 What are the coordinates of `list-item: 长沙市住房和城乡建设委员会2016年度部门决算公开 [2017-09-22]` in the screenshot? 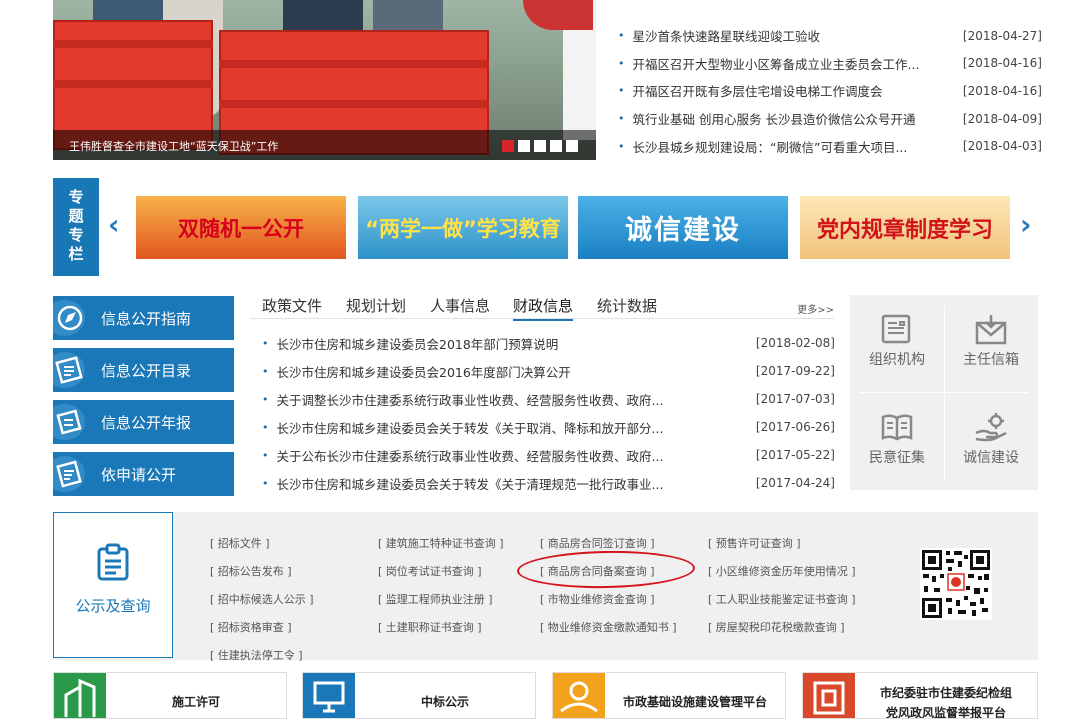 It's located at (546, 371).